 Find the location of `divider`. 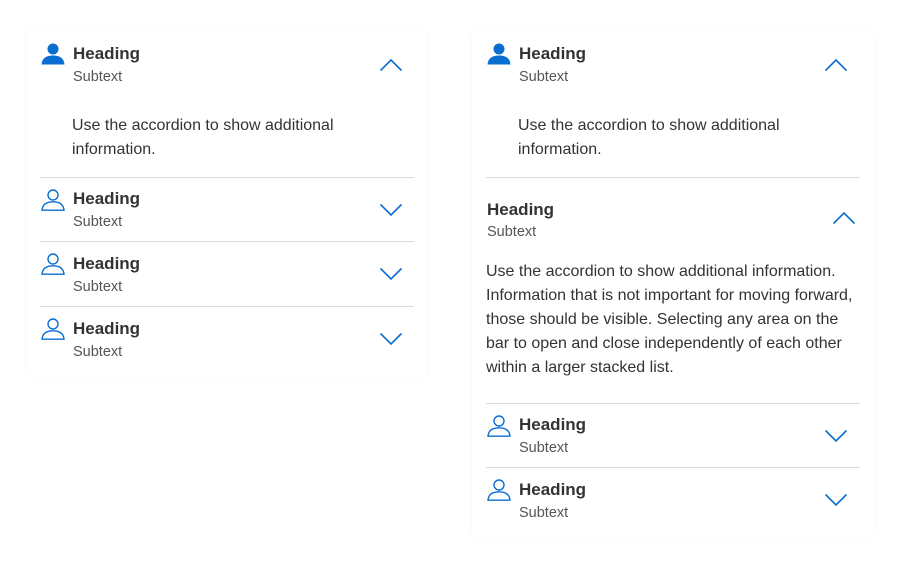

divider is located at coordinates (673, 177).